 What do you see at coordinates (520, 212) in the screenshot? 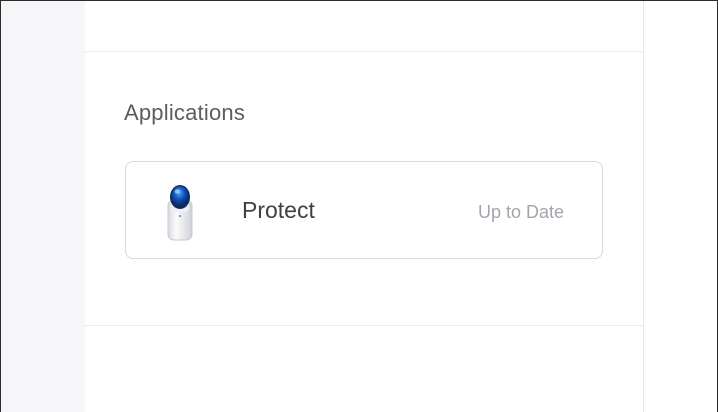
I see `application-status: Up to Date` at bounding box center [520, 212].